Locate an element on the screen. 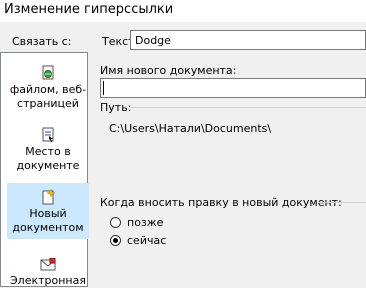 The height and width of the screenshot is (288, 366). sidebar-item-file-web: файлом, веб- страницей is located at coordinates (48, 90).